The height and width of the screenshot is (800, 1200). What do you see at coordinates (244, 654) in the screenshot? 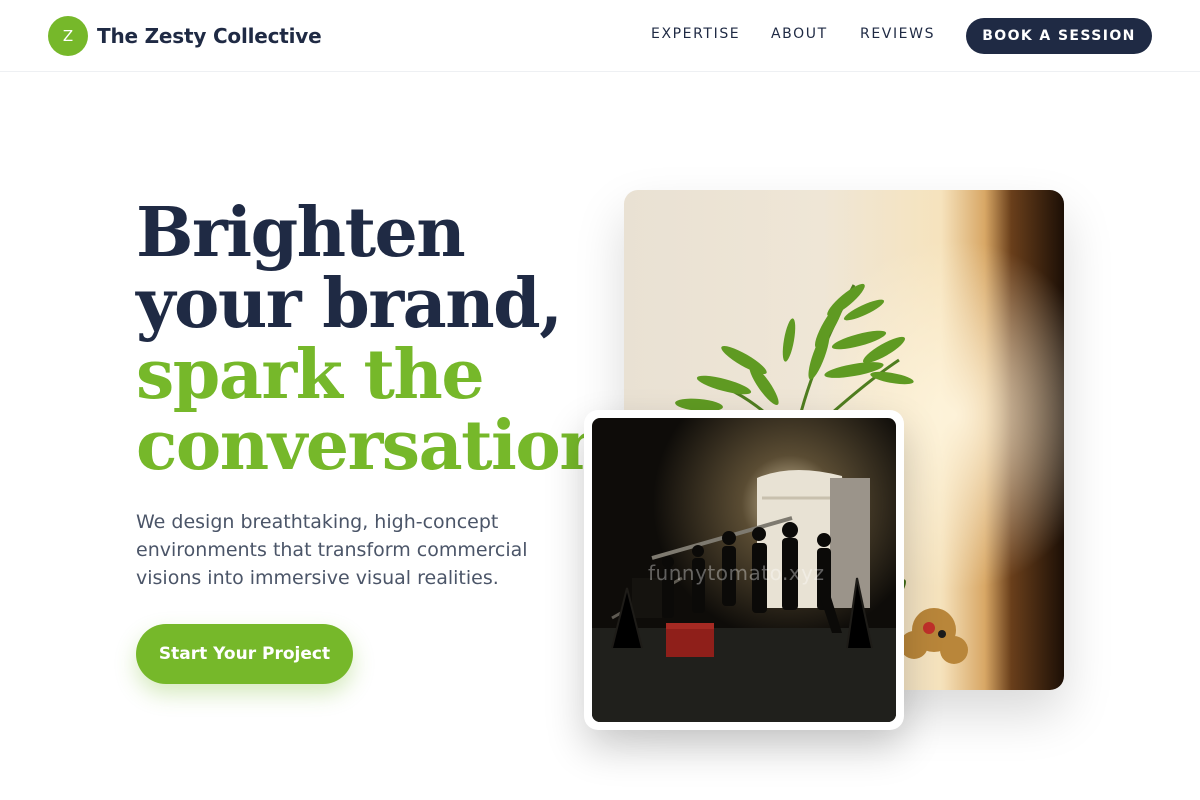
I see `start-project-button: Start Your Project` at bounding box center [244, 654].